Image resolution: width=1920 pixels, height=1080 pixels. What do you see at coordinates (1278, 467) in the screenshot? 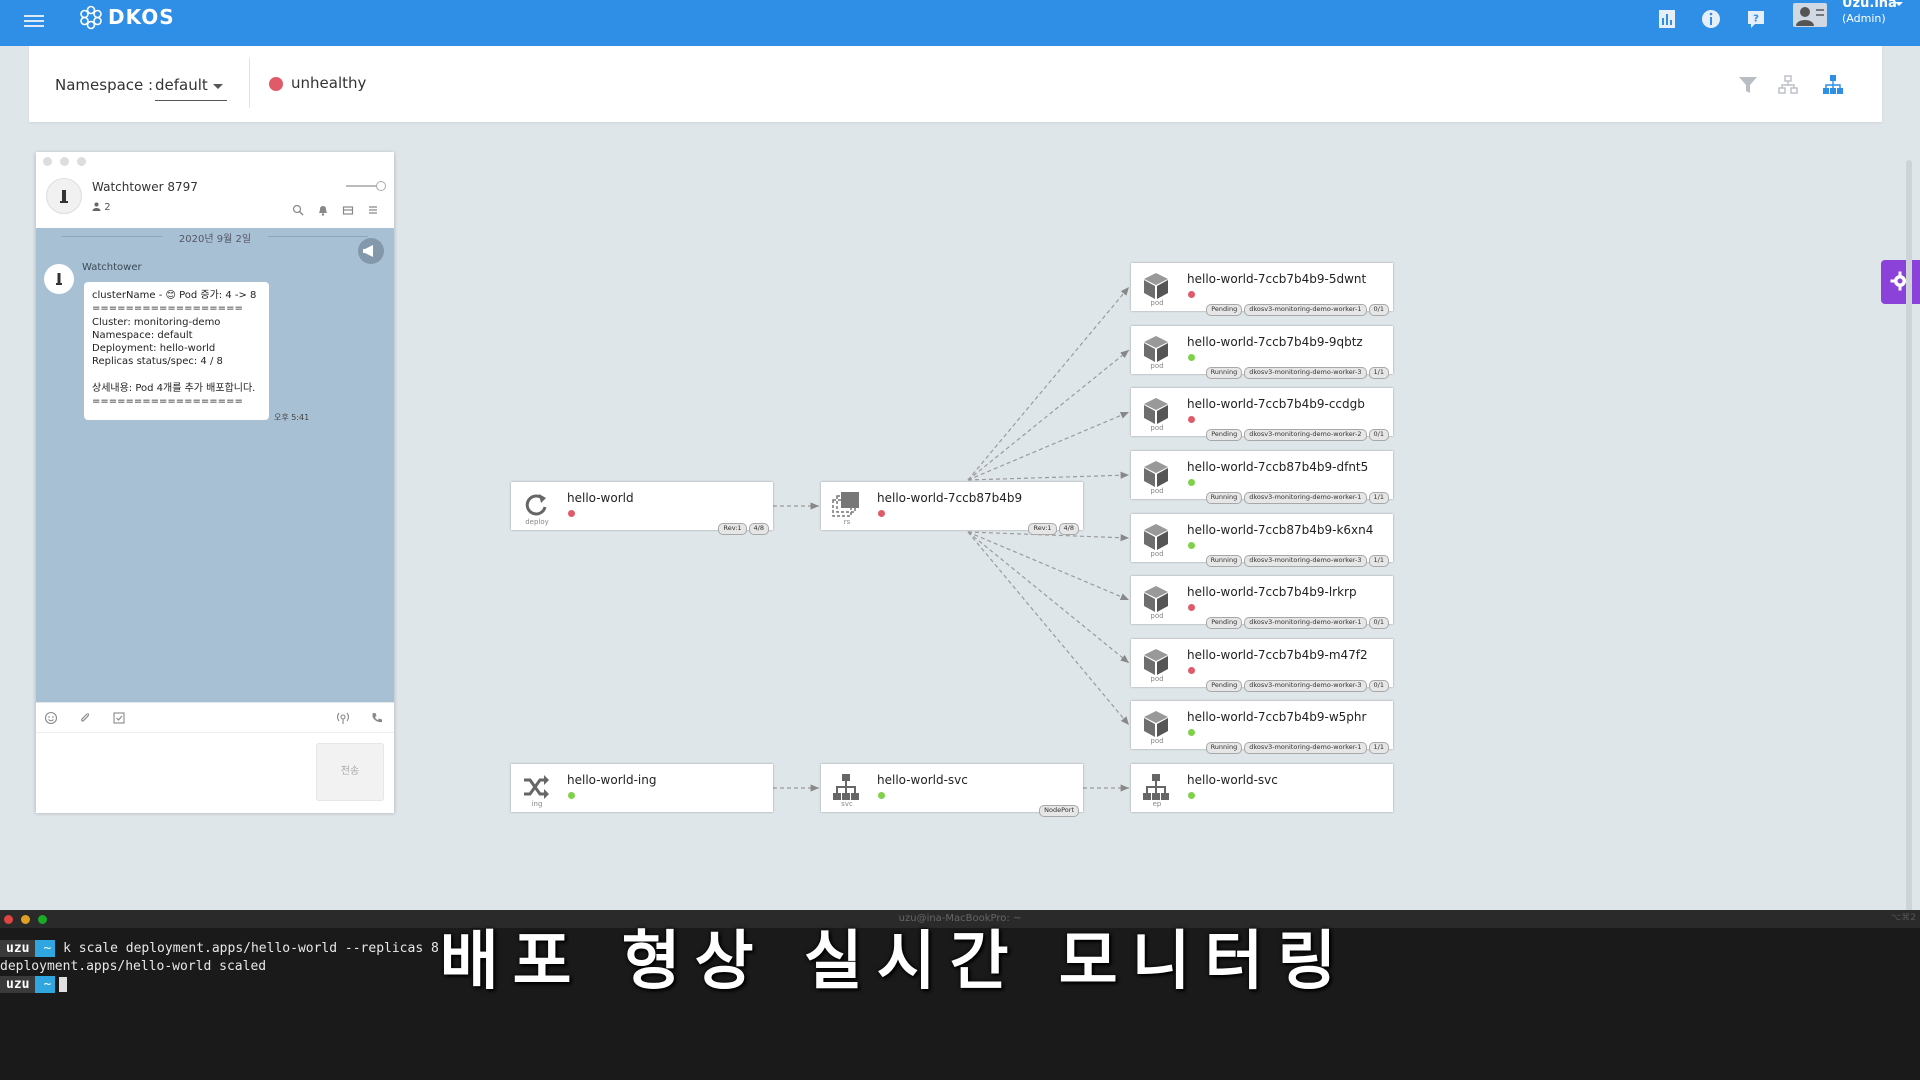
I see `node-name: hello-world-7ccb87b4b9-dfnt5` at bounding box center [1278, 467].